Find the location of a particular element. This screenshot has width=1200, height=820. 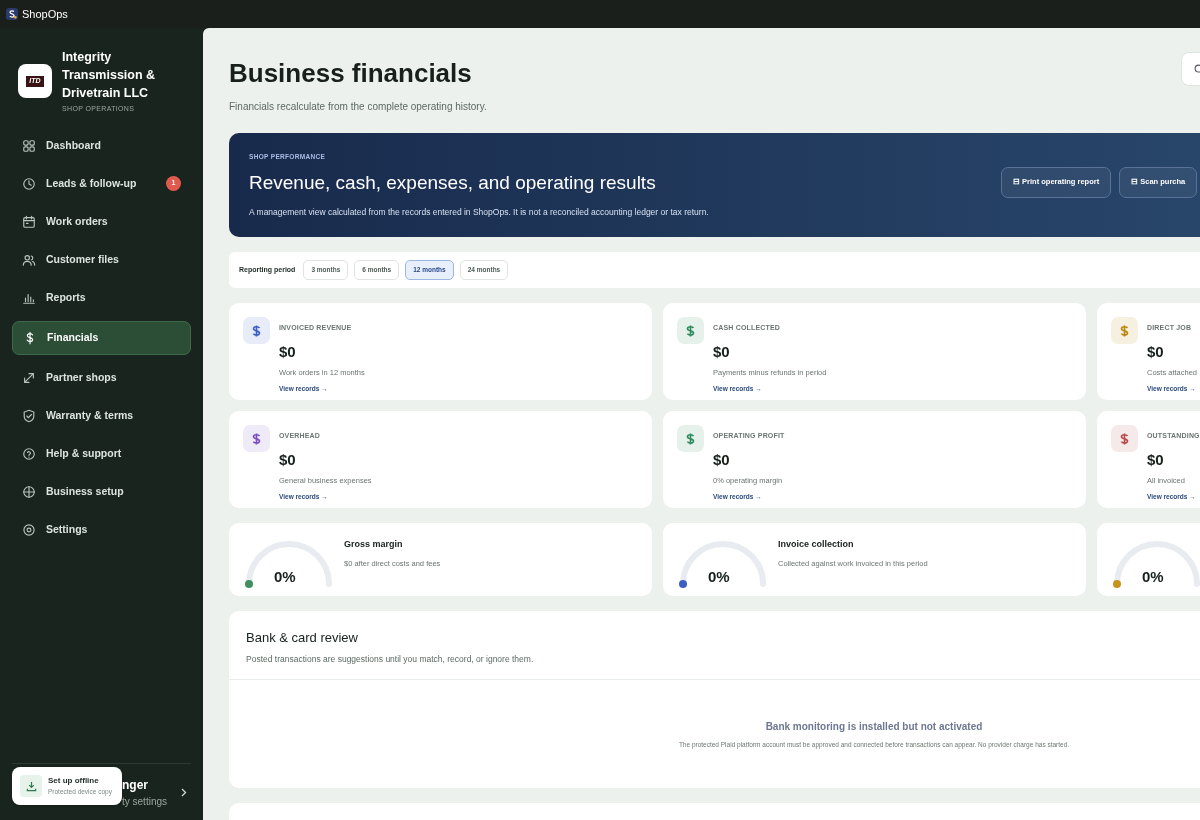

gauge-title: Gross margin is located at coordinates (374, 545).